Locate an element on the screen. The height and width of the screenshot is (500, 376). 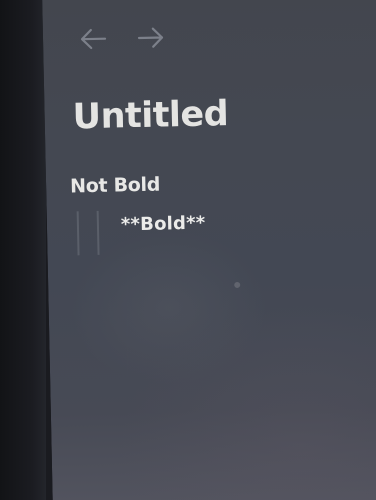
text-block-bold-markdown: **Bold** is located at coordinates (163, 224).